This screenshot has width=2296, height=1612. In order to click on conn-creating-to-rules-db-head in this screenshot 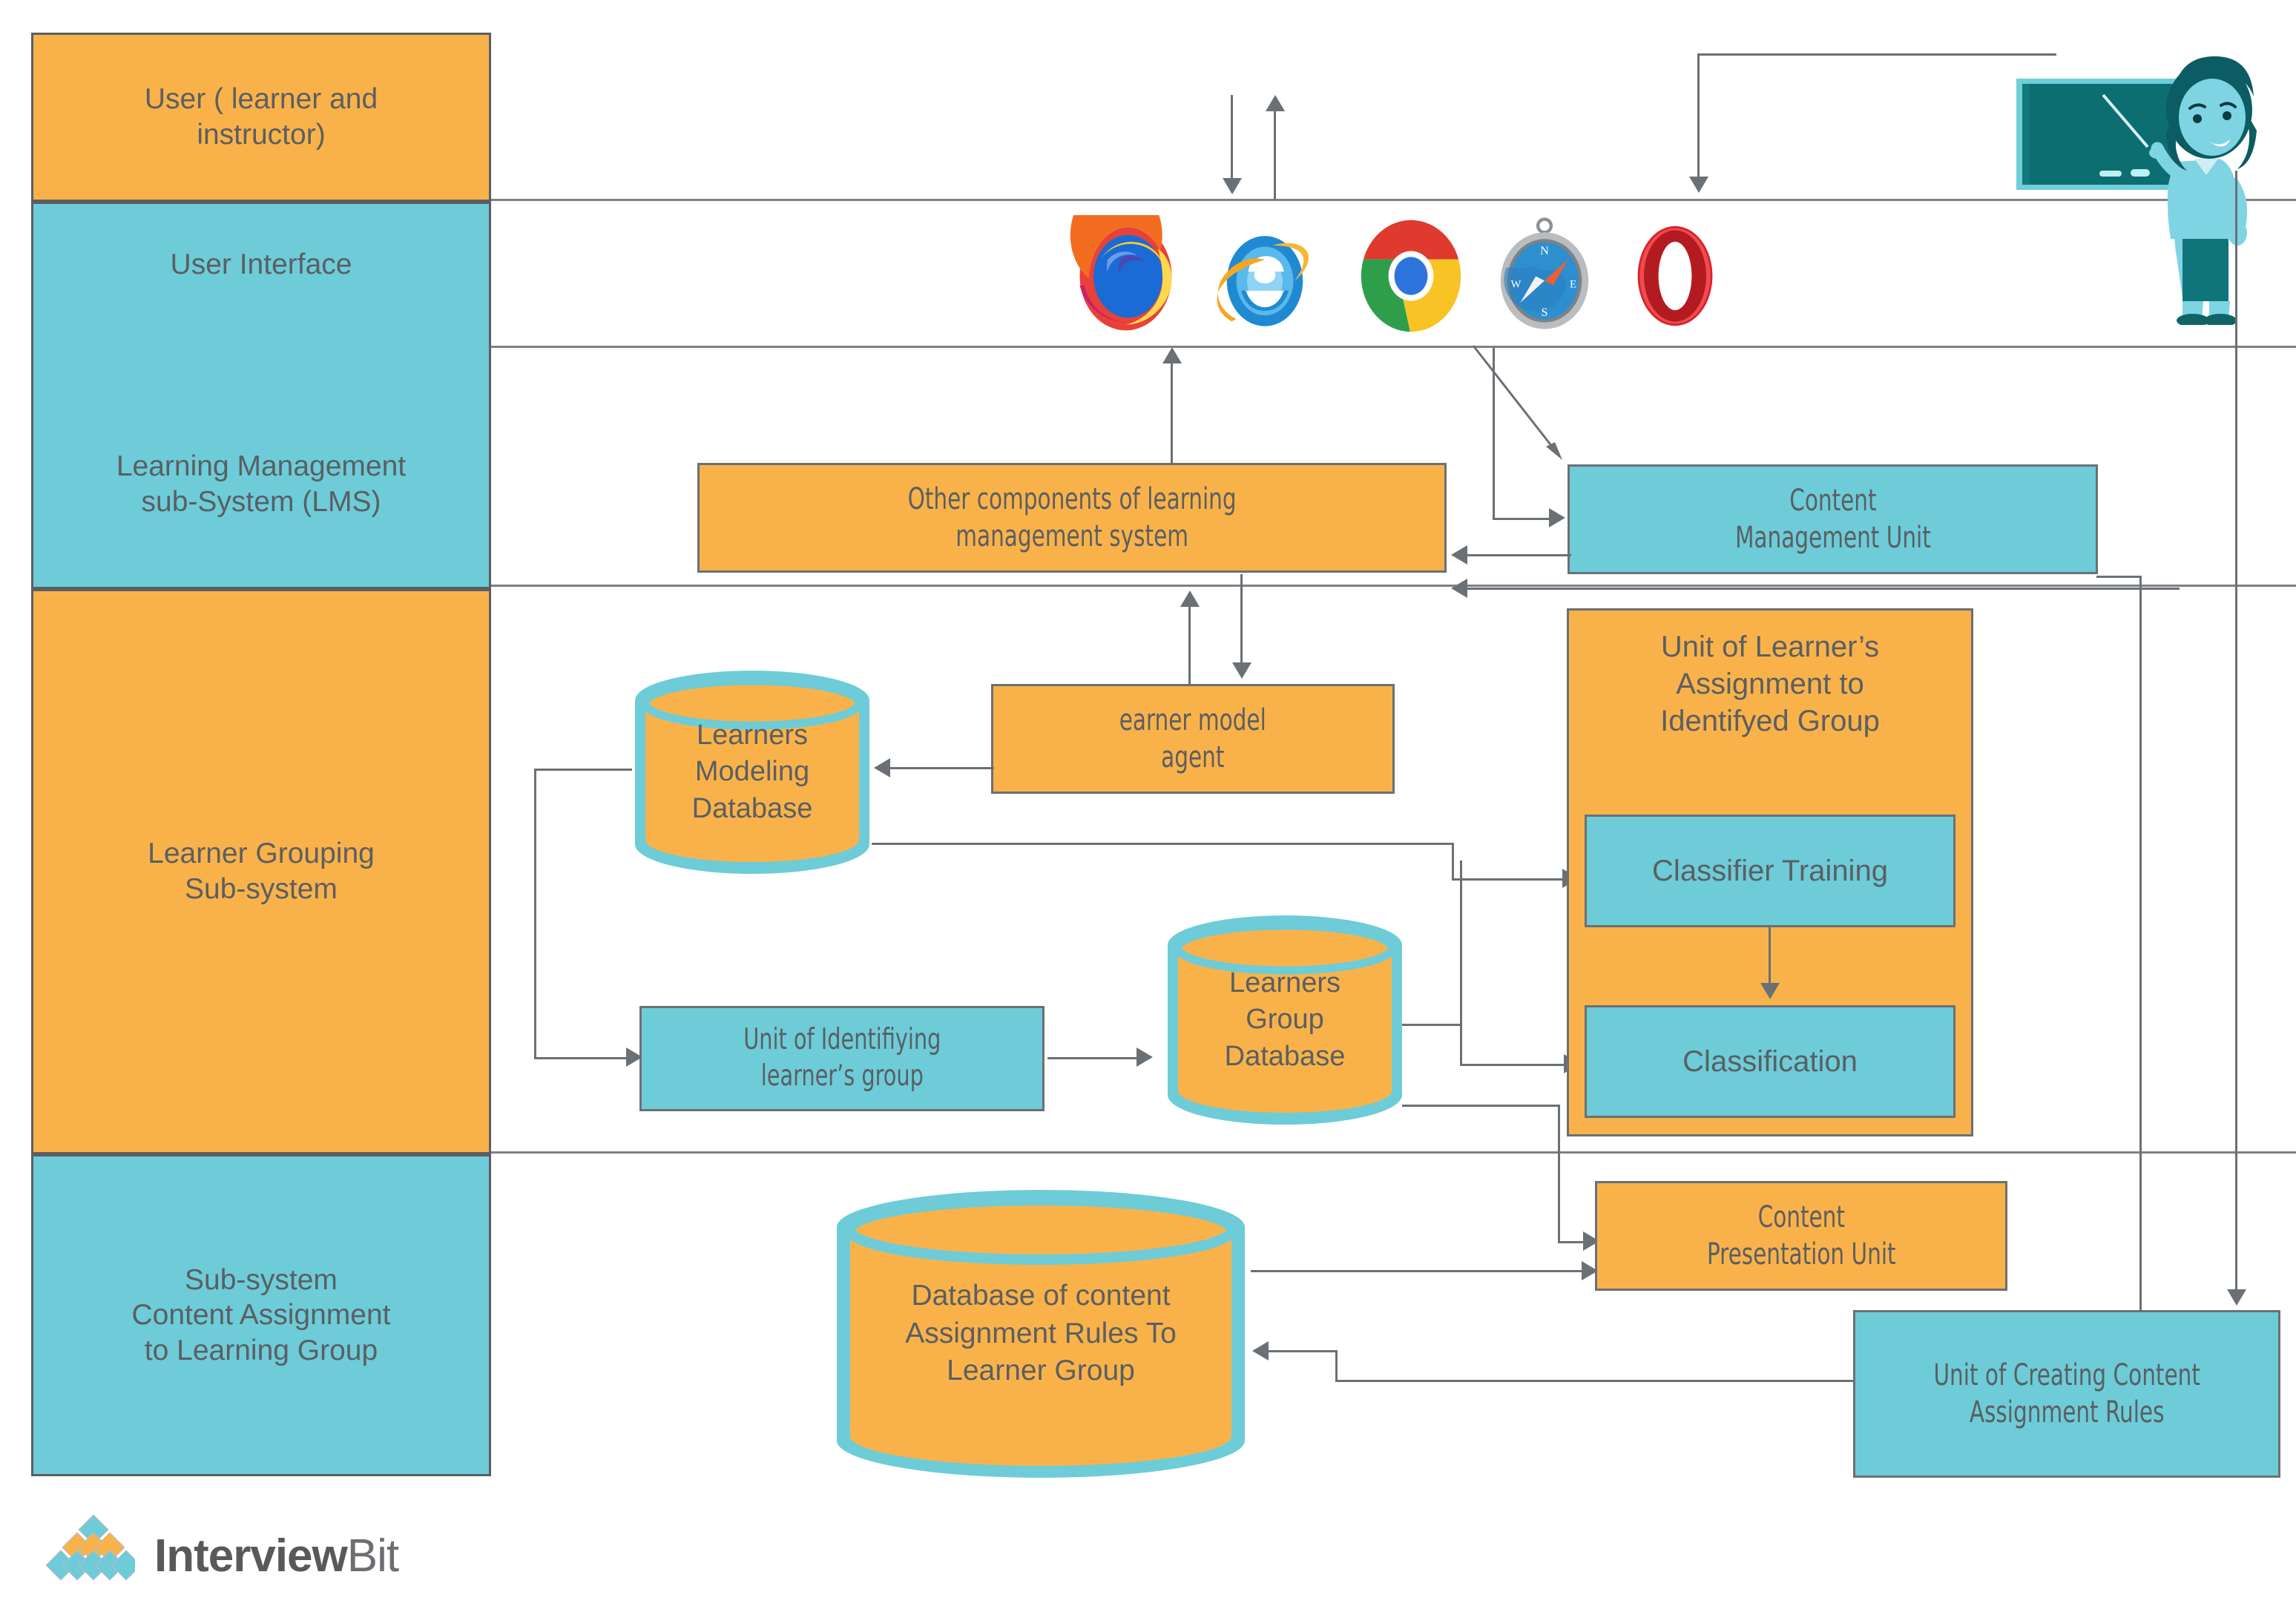, I will do `click(1260, 1351)`.